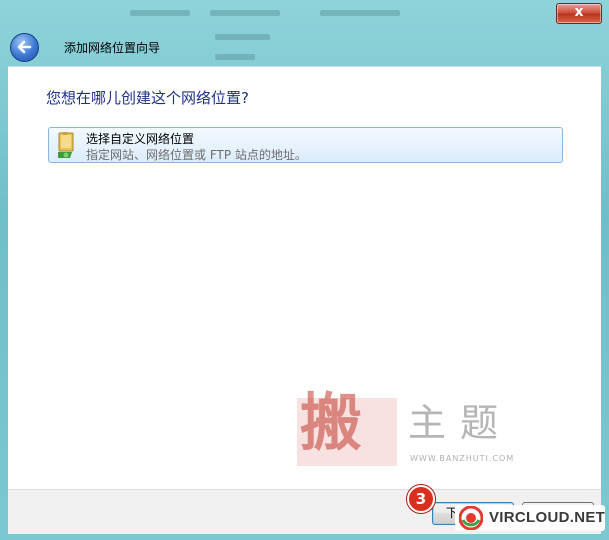 Image resolution: width=609 pixels, height=540 pixels. Describe the element at coordinates (471, 518) in the screenshot. I see `vircloud-logo-icon` at that location.